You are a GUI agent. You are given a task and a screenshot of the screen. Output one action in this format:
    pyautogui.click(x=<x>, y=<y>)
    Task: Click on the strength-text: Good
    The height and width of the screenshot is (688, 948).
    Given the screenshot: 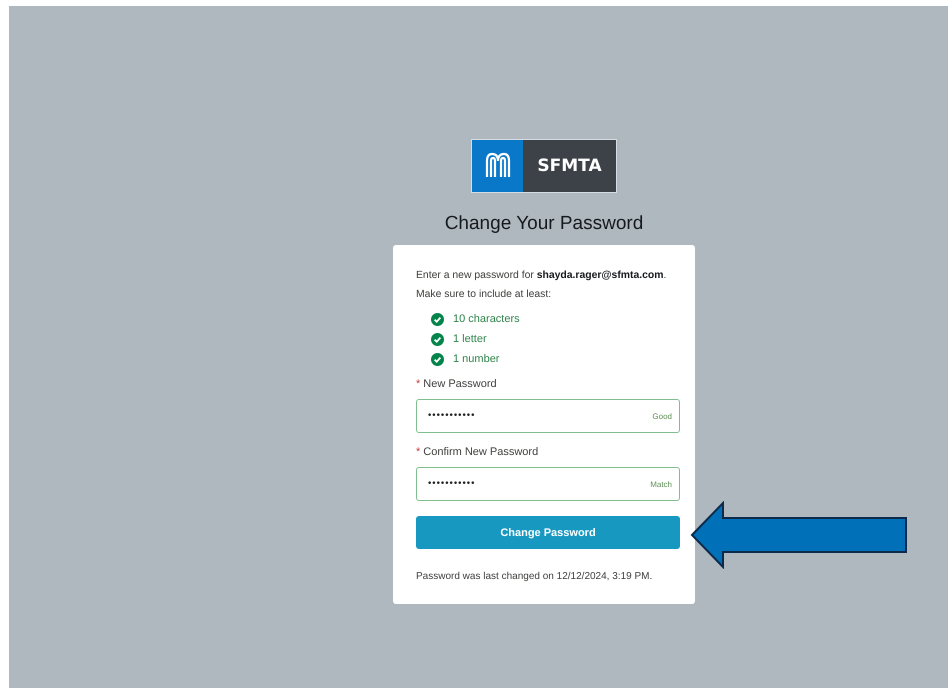 What is the action you would take?
    pyautogui.click(x=662, y=416)
    